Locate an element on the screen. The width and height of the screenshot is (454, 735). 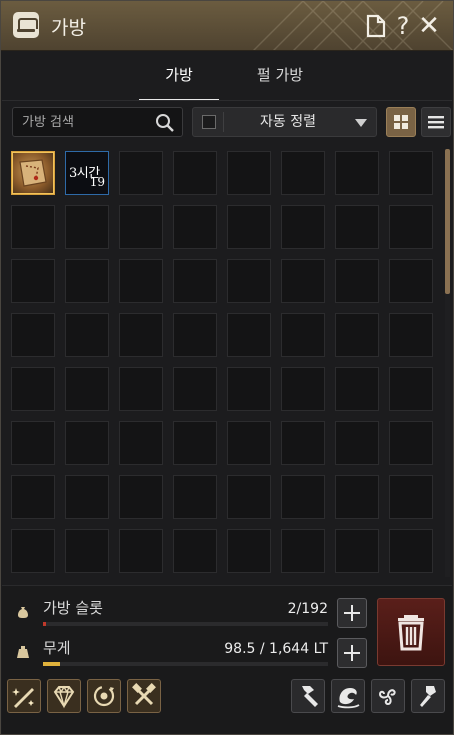
search-input is located at coordinates (83, 122).